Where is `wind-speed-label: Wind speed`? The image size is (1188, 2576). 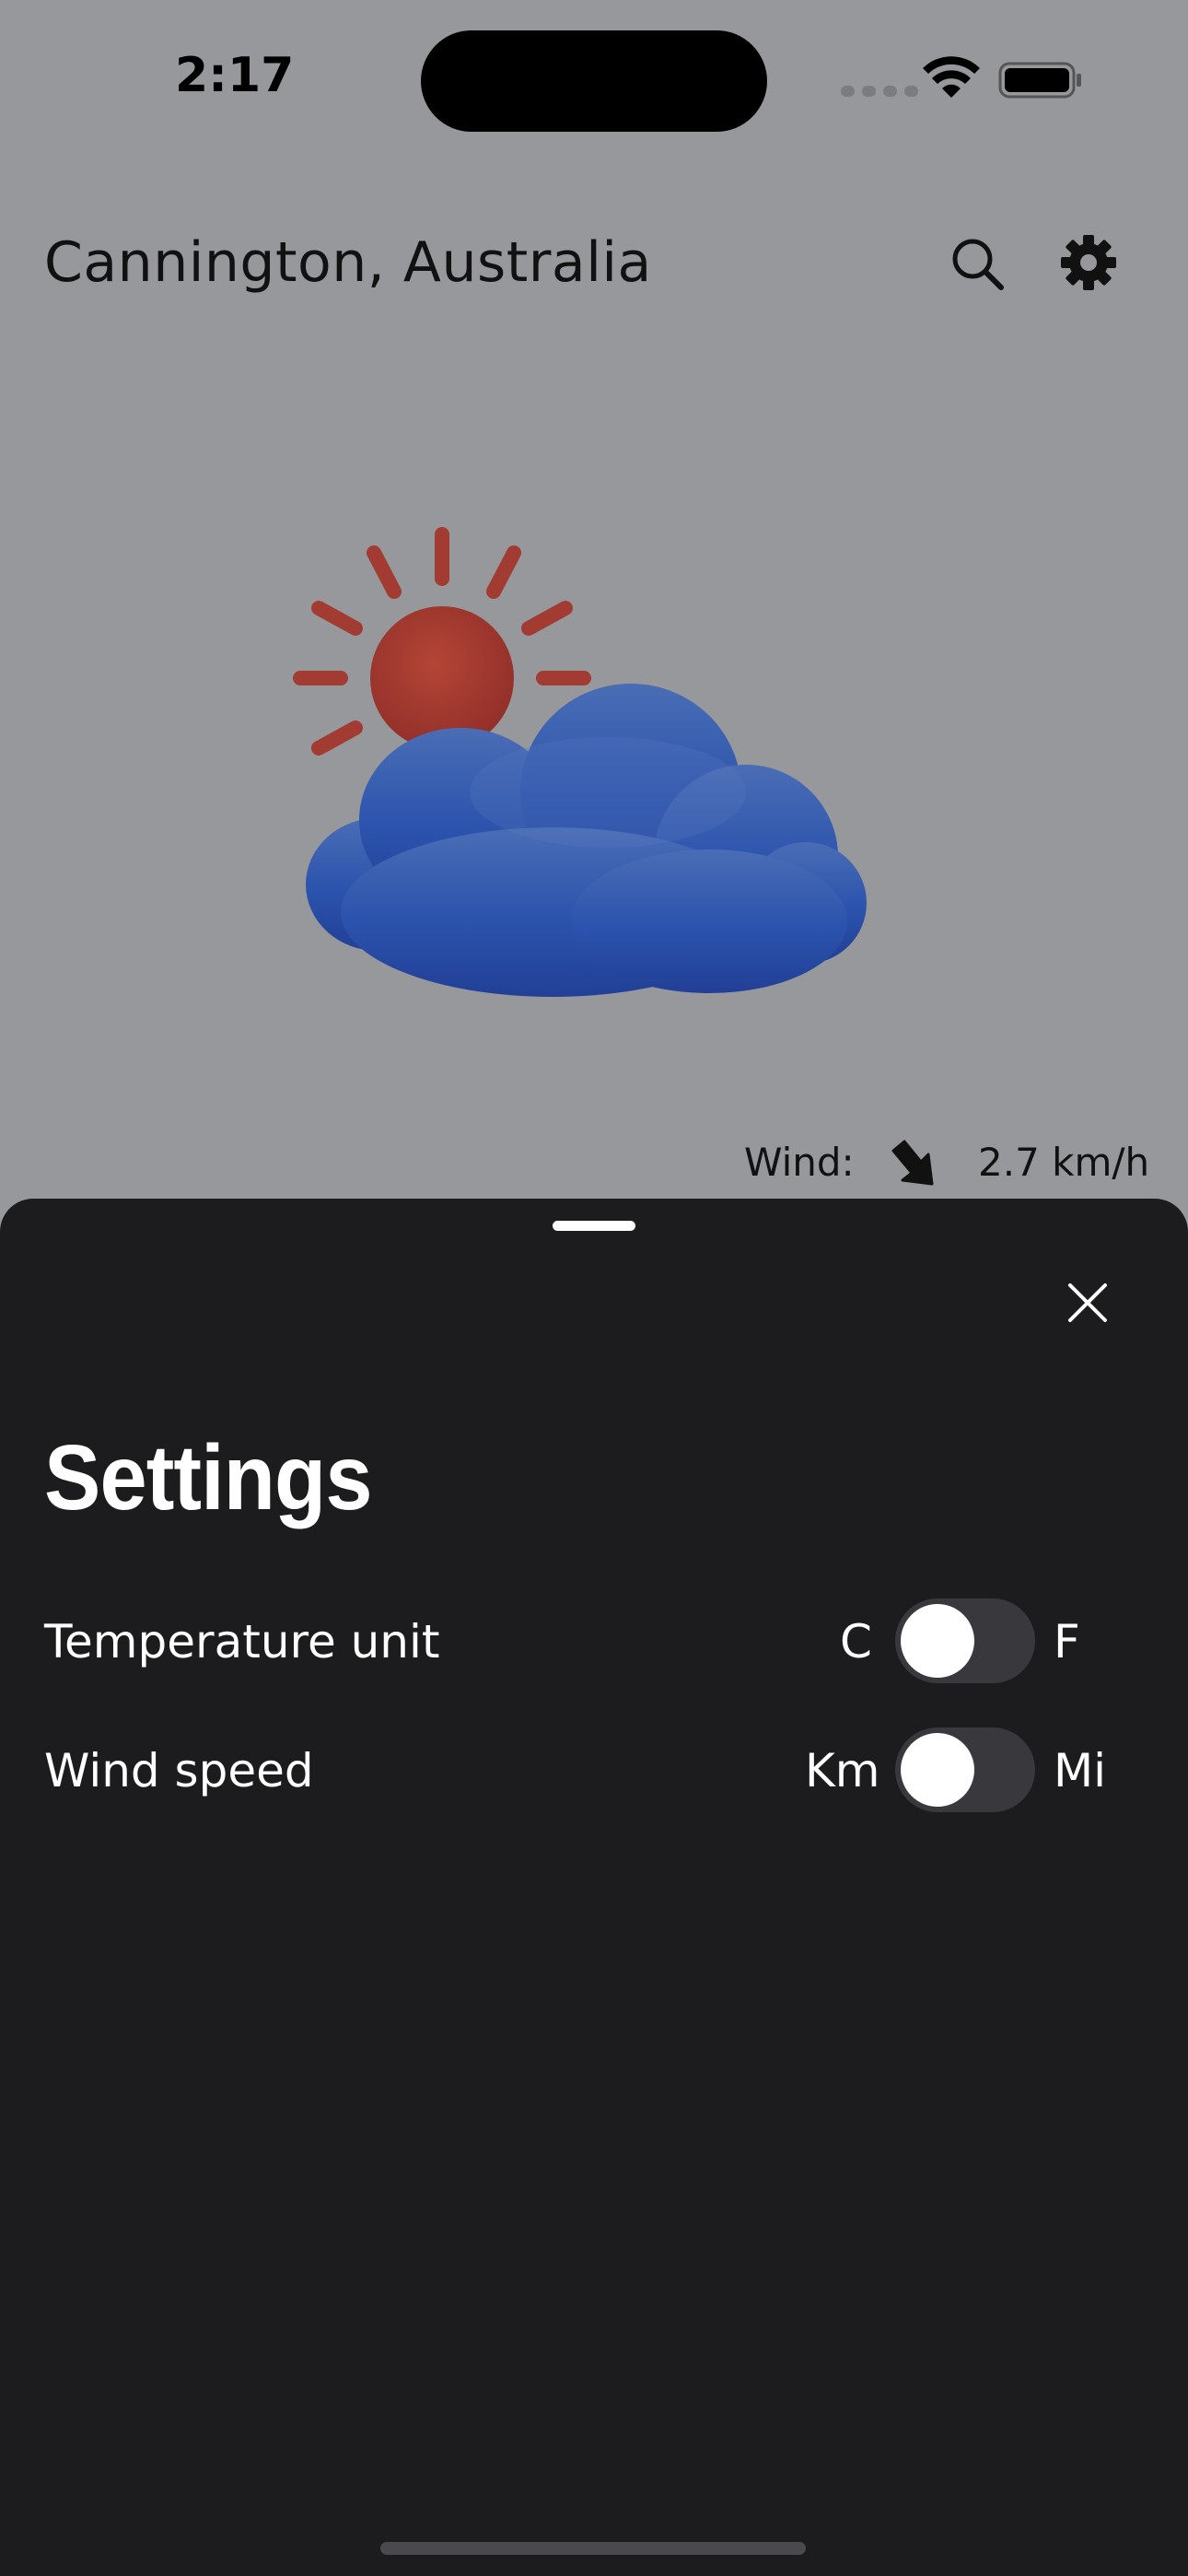 wind-speed-label: Wind speed is located at coordinates (179, 1770).